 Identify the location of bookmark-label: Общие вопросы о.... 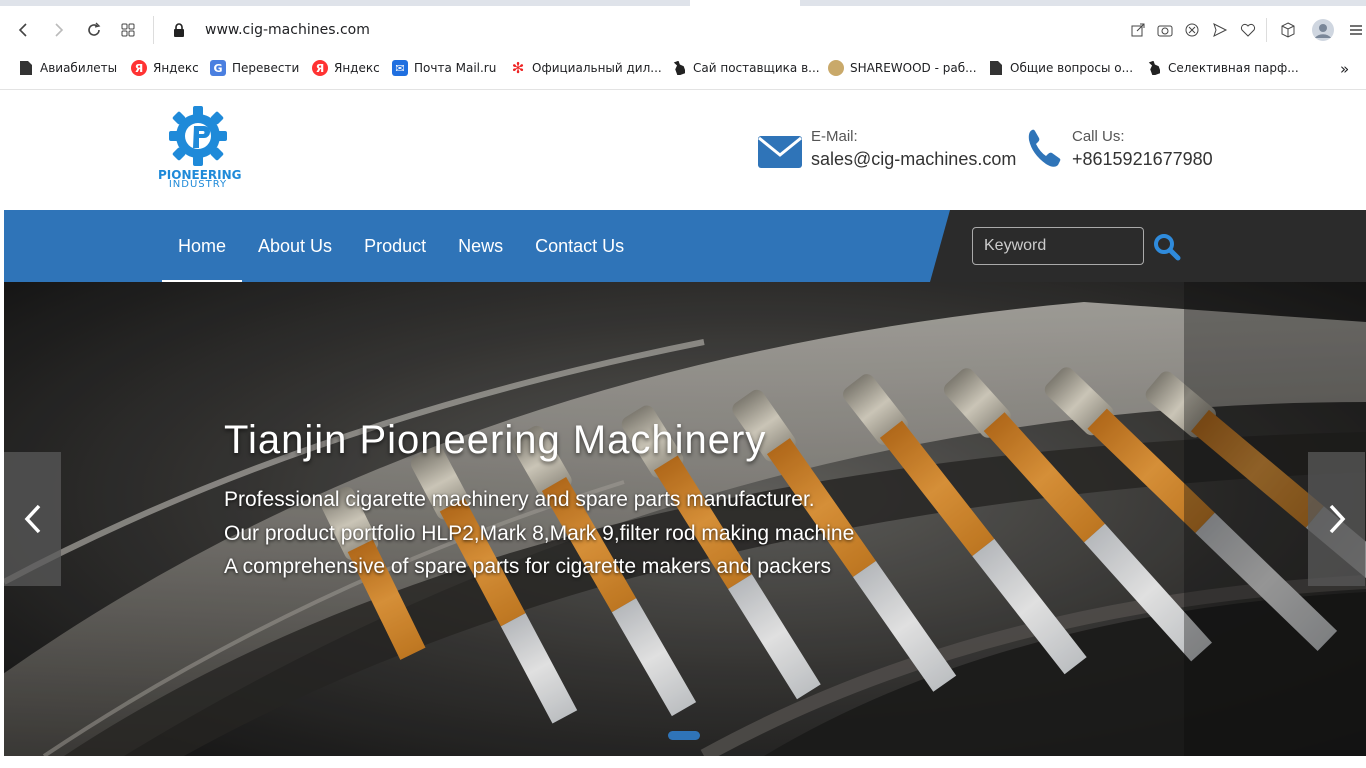
(1072, 68).